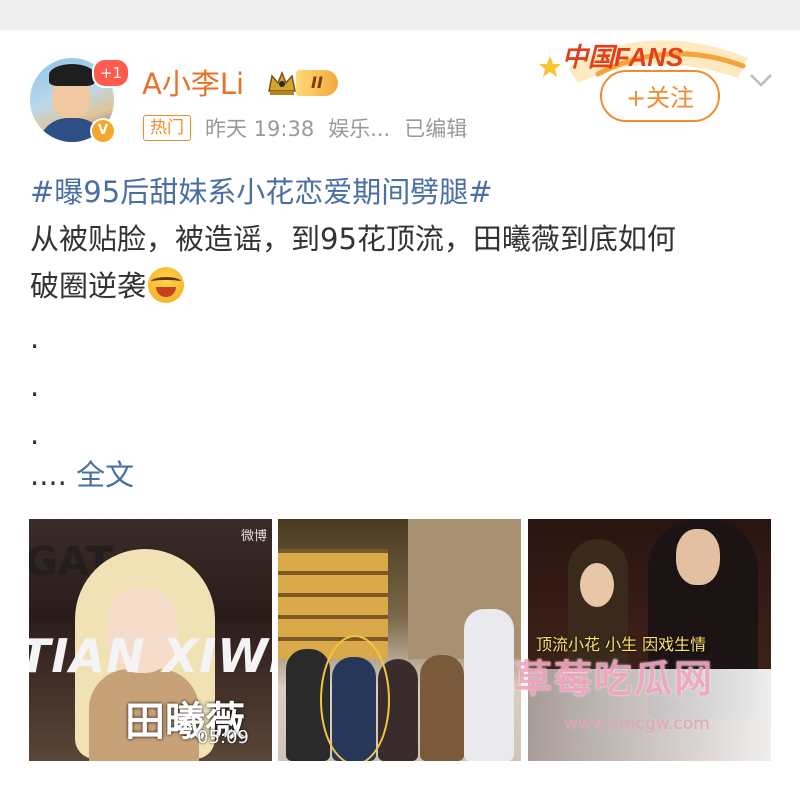 The image size is (800, 791). What do you see at coordinates (614, 679) in the screenshot?
I see `site-watermark-title: 草莓吃瓜网` at bounding box center [614, 679].